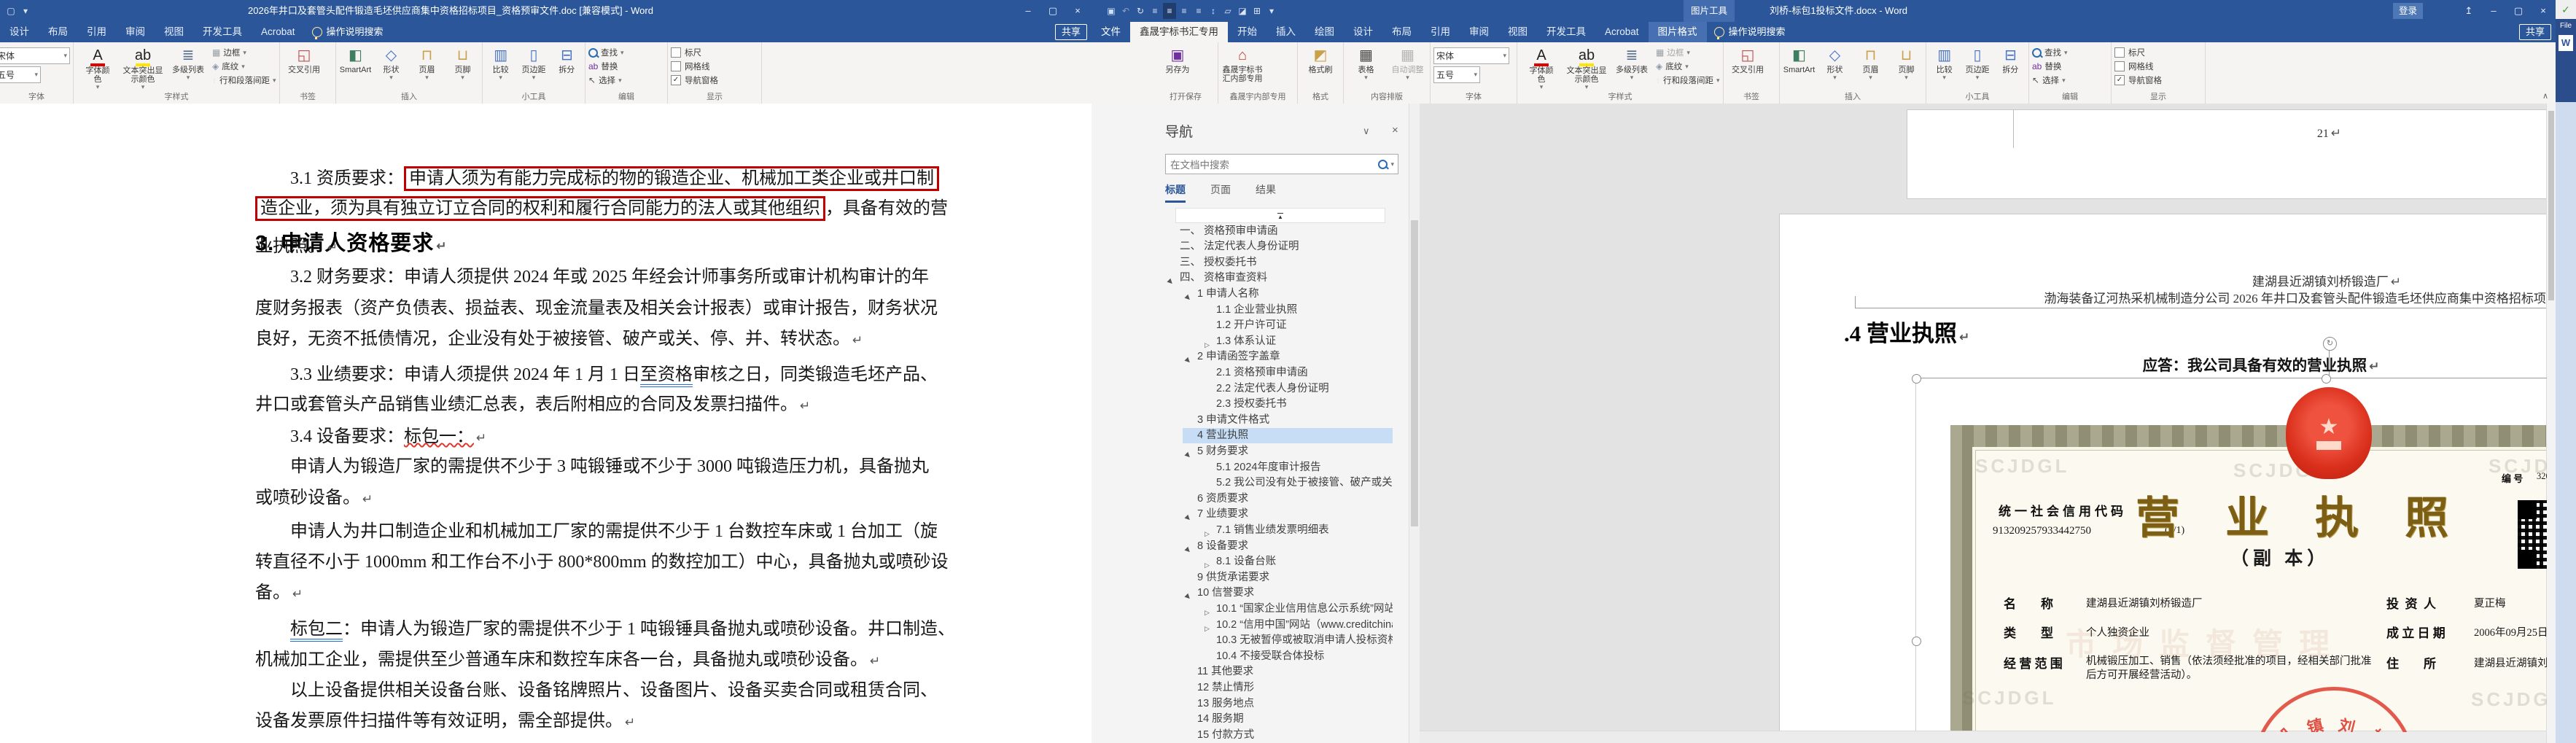  What do you see at coordinates (2566, 371) in the screenshot?
I see `background-app-strip: ✓ File W` at bounding box center [2566, 371].